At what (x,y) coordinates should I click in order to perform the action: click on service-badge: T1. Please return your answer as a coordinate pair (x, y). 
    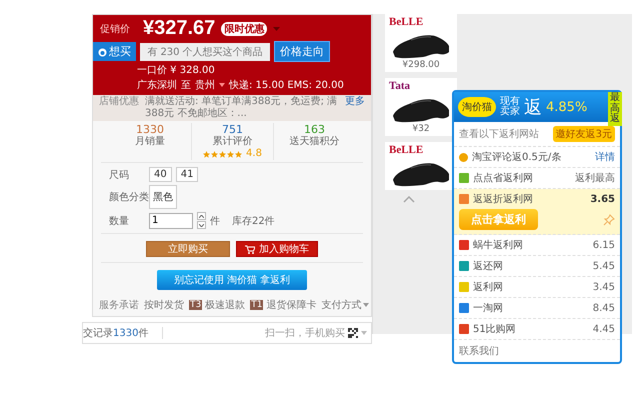
    Looking at the image, I should click on (257, 305).